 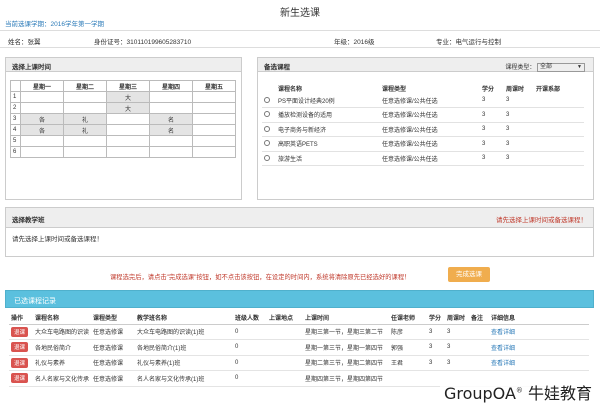 What do you see at coordinates (457, 332) in the screenshot?
I see `hours: 3` at bounding box center [457, 332].